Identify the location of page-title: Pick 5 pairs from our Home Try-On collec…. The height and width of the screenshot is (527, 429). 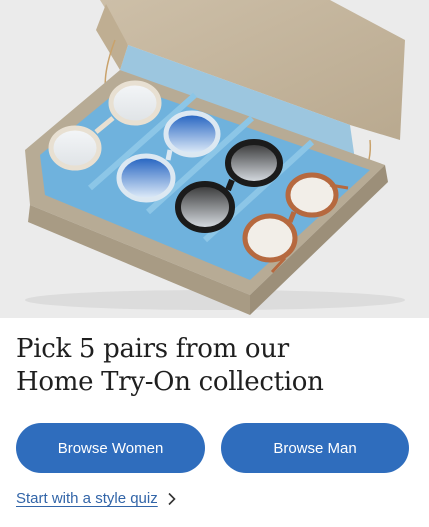
(216, 366).